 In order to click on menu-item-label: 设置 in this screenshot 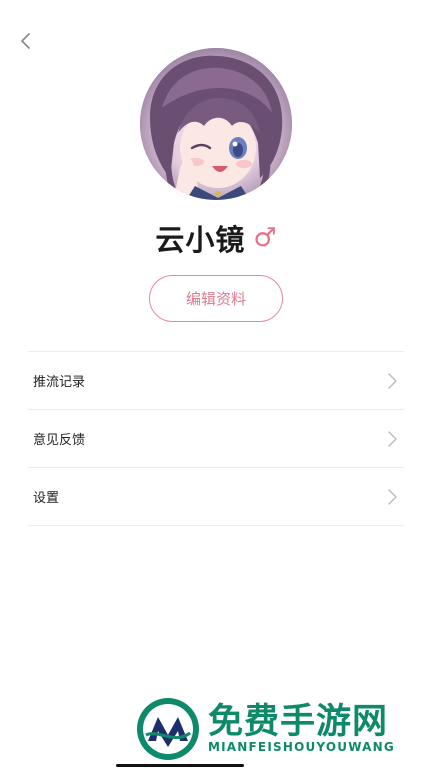, I will do `click(46, 498)`.